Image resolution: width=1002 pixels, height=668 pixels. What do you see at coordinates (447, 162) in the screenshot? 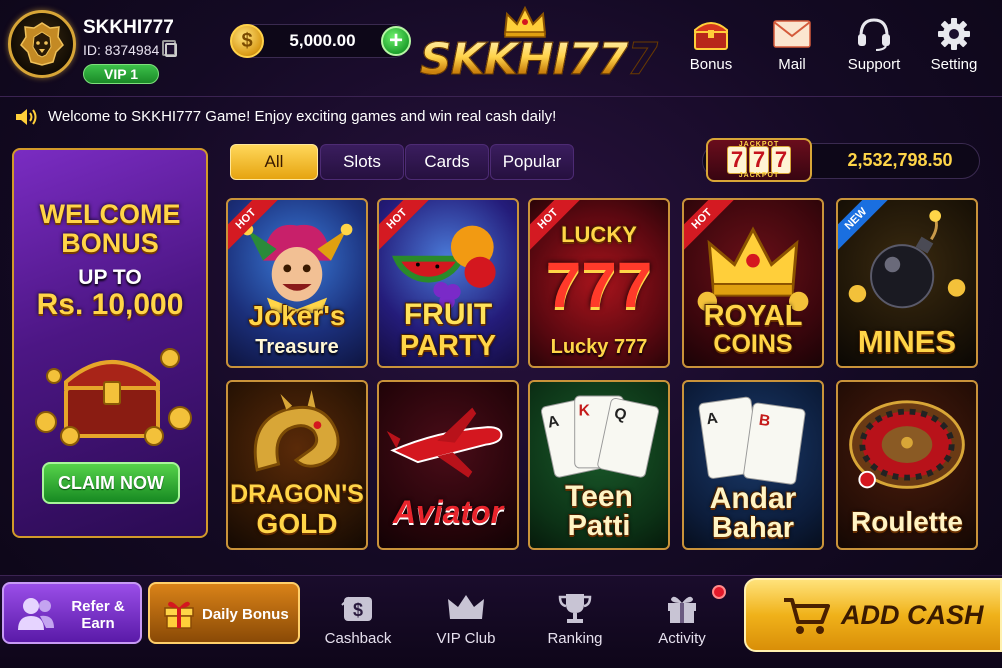
I see `tab-cards: Cards` at bounding box center [447, 162].